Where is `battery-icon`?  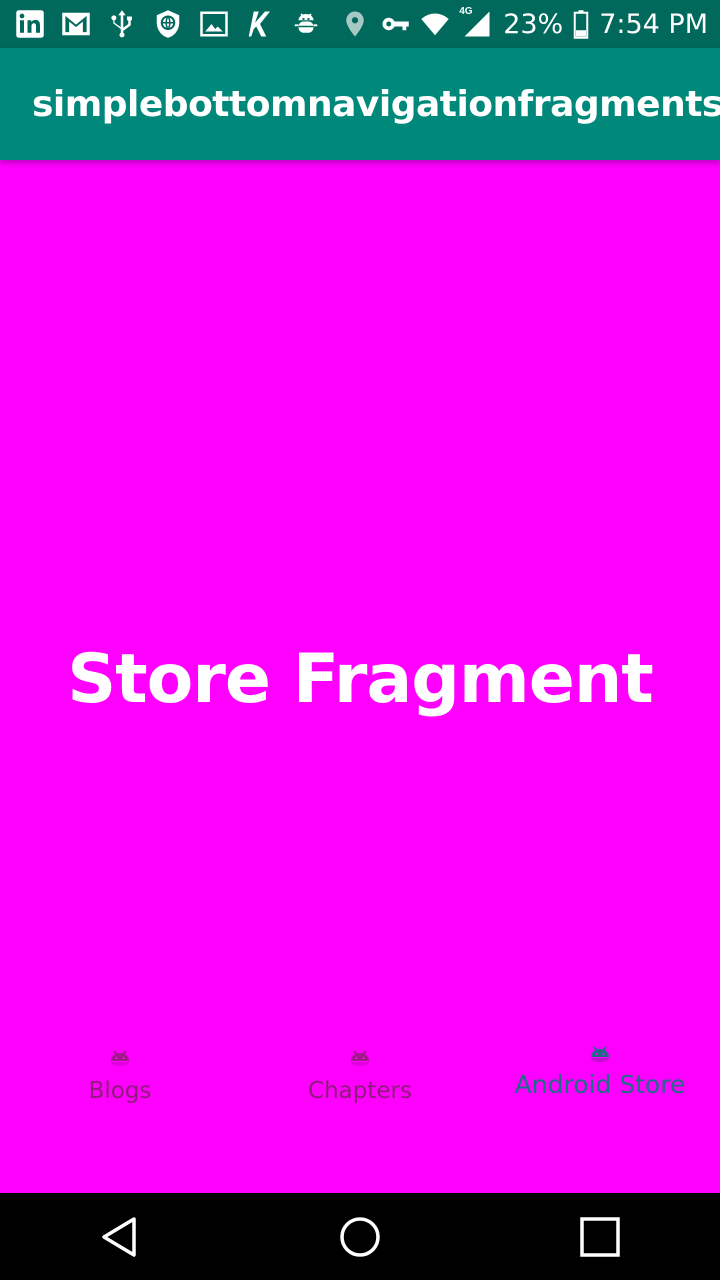
battery-icon is located at coordinates (581, 24).